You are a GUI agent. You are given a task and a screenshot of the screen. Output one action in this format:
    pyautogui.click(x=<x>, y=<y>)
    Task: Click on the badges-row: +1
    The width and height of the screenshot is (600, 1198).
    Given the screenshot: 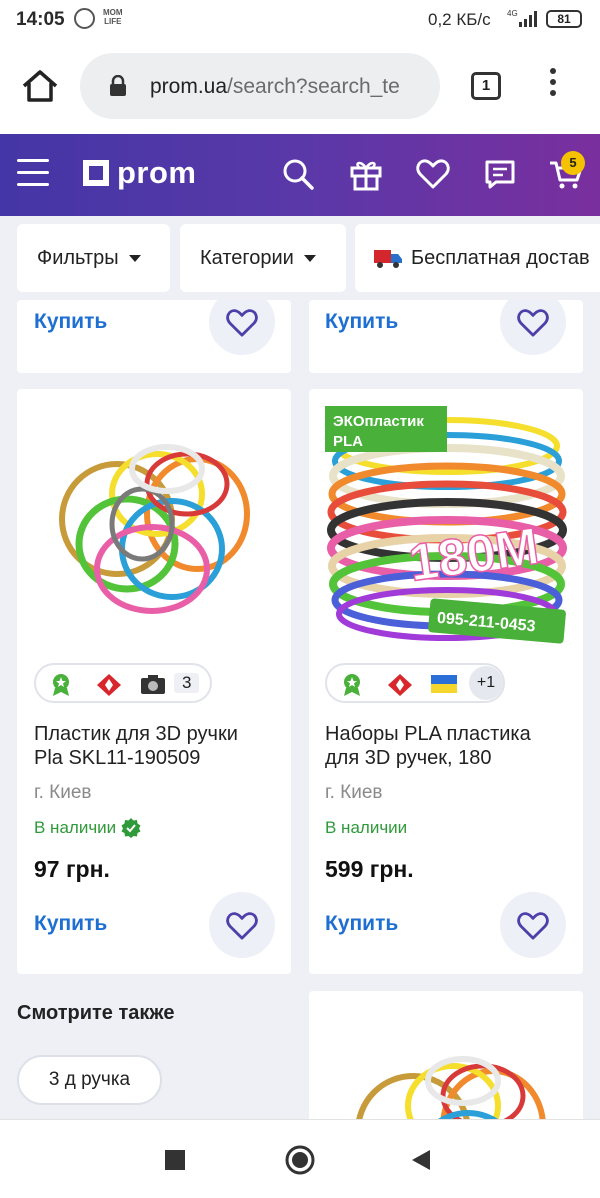 What is the action you would take?
    pyautogui.click(x=415, y=683)
    